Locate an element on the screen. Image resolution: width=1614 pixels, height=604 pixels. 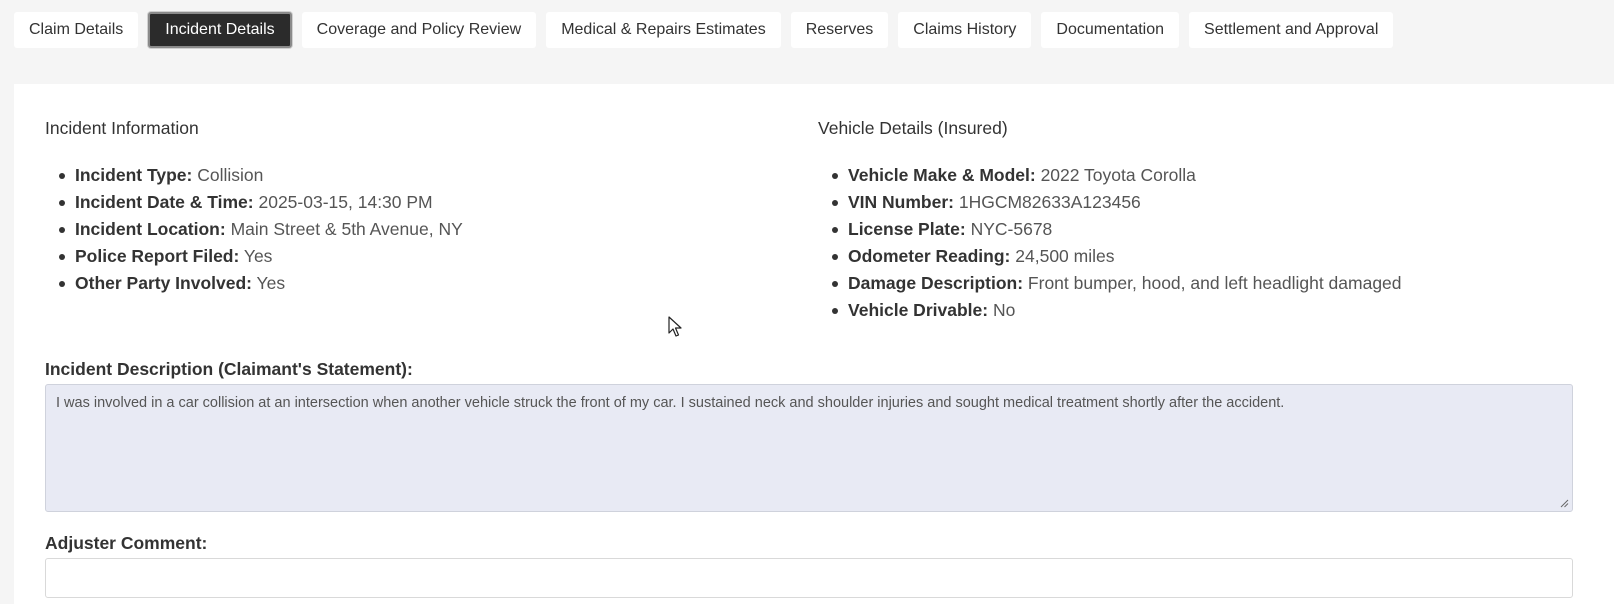
incident-type-item: Incident Type: Collision is located at coordinates (422, 175).